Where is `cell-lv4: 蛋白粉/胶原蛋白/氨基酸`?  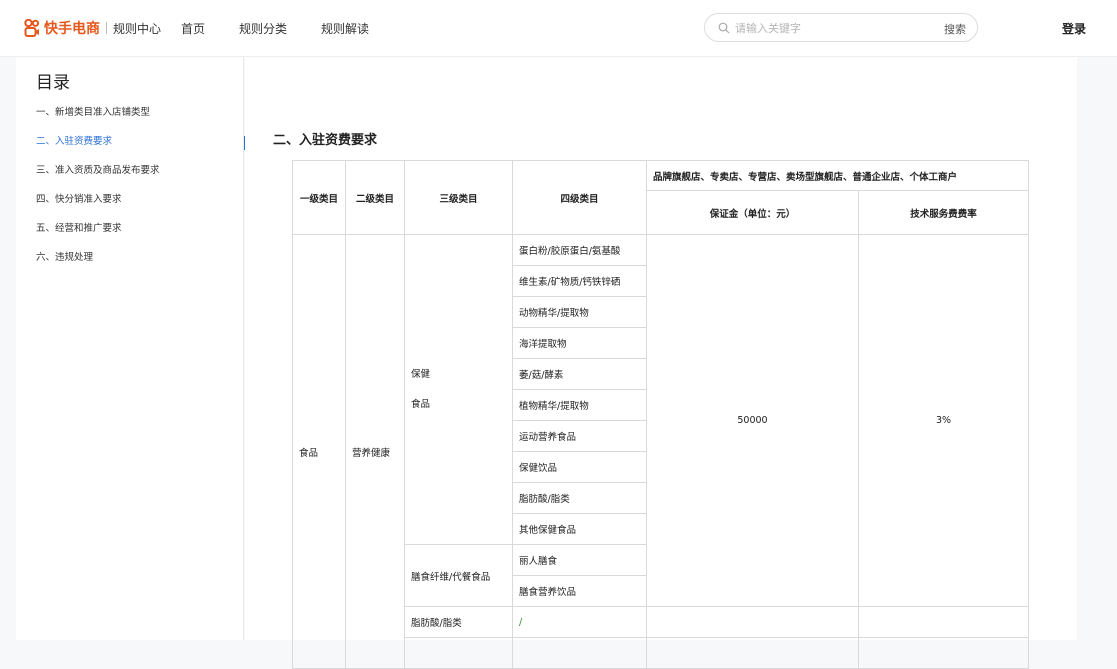
cell-lv4: 蛋白粉/胶原蛋白/氨基酸 is located at coordinates (579, 250).